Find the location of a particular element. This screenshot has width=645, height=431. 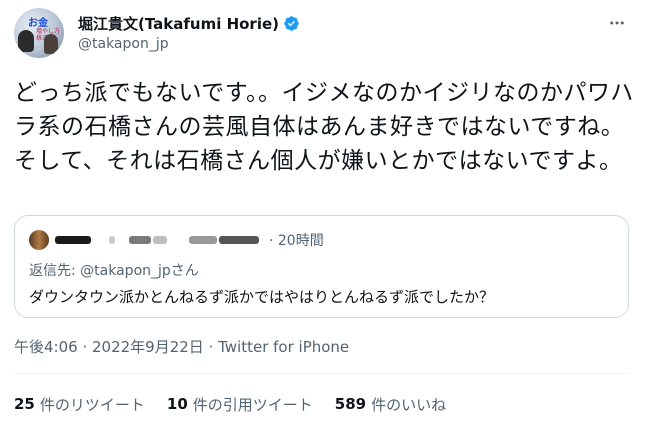

quote-tweet-count: 10 件の引用ツイート is located at coordinates (240, 404).